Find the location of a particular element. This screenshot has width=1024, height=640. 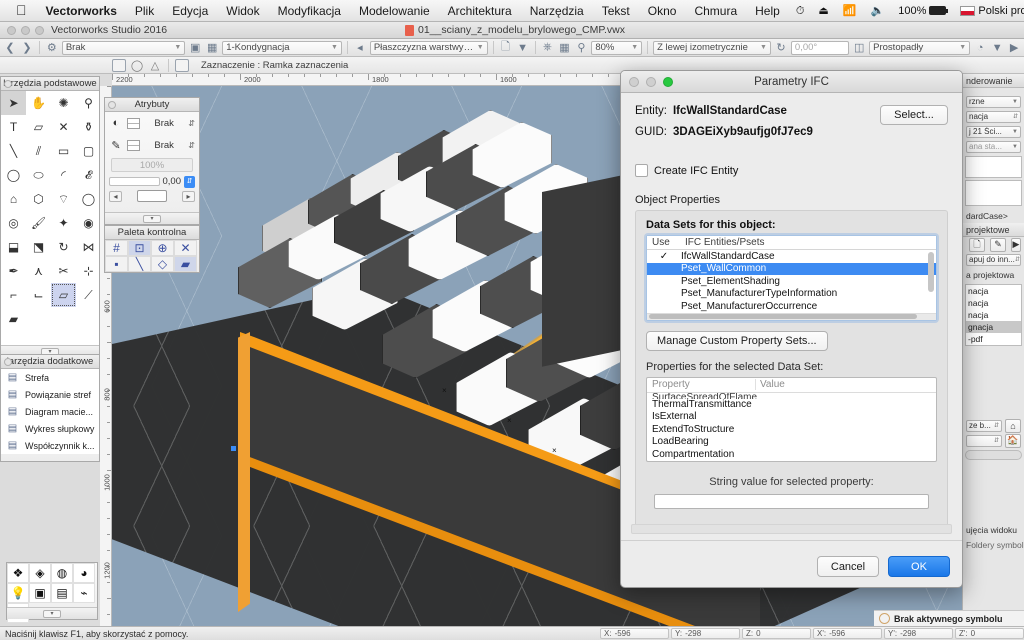

light-icon: 💡 is located at coordinates (18, 593).